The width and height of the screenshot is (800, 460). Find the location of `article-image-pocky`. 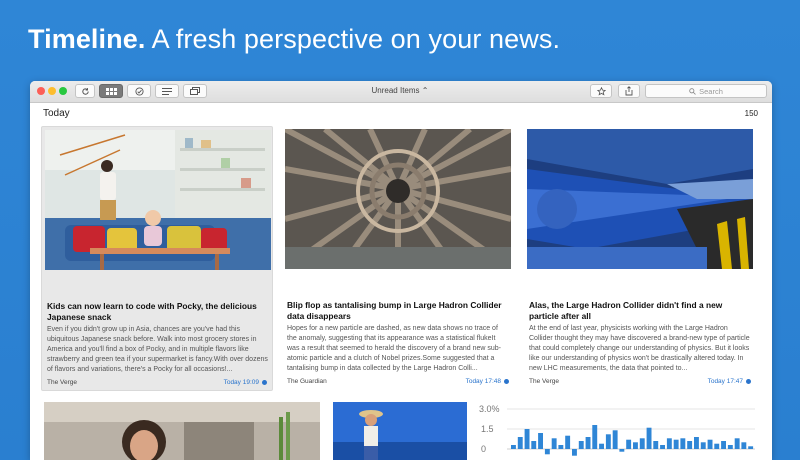

article-image-pocky is located at coordinates (158, 200).